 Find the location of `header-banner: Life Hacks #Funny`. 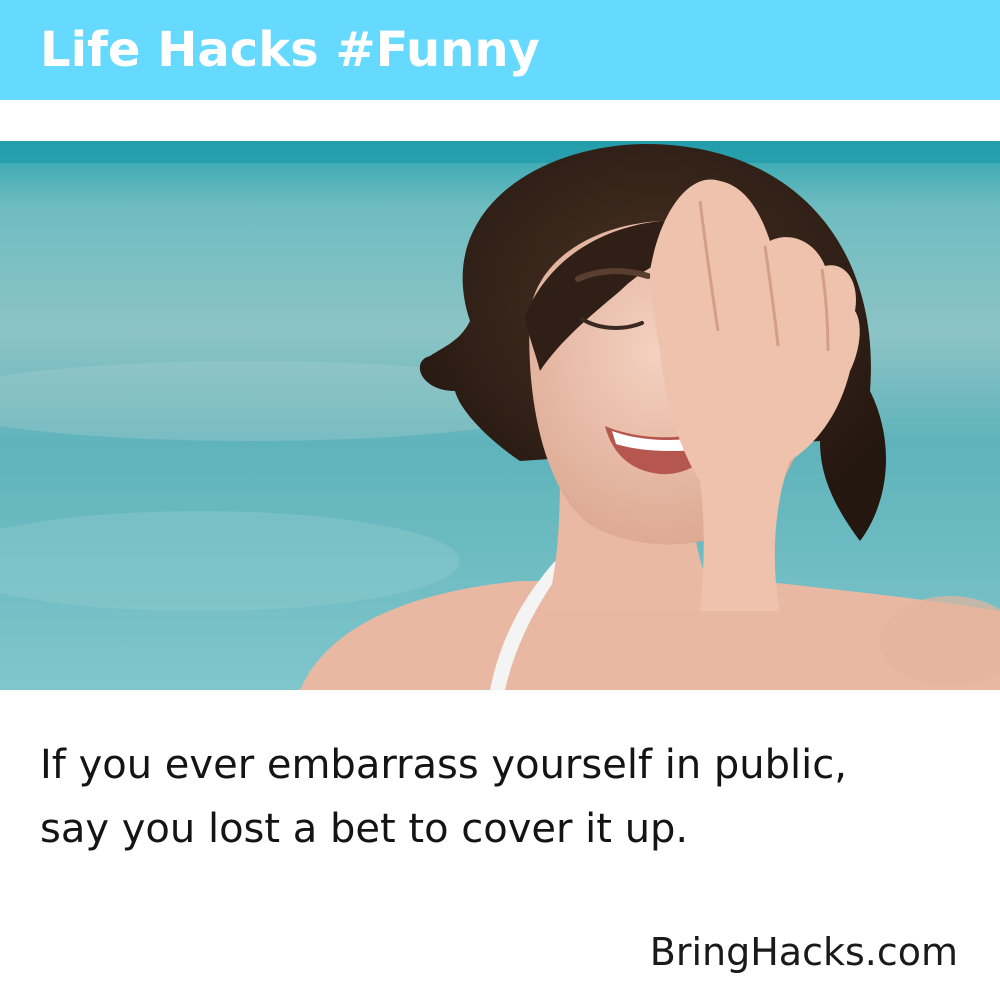

header-banner: Life Hacks #Funny is located at coordinates (500, 50).